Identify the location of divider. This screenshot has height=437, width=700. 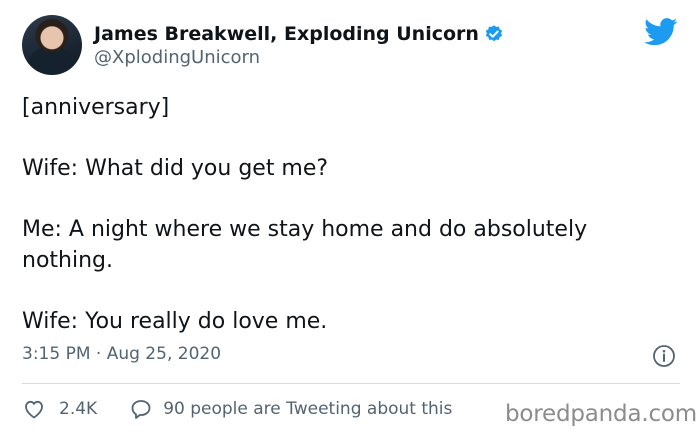
(351, 383).